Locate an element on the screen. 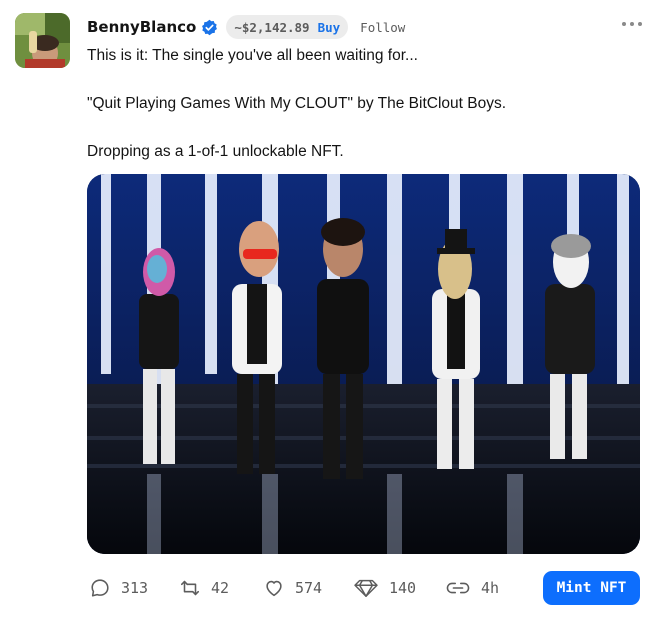 The image size is (654, 623). avatar-image is located at coordinates (42, 40).